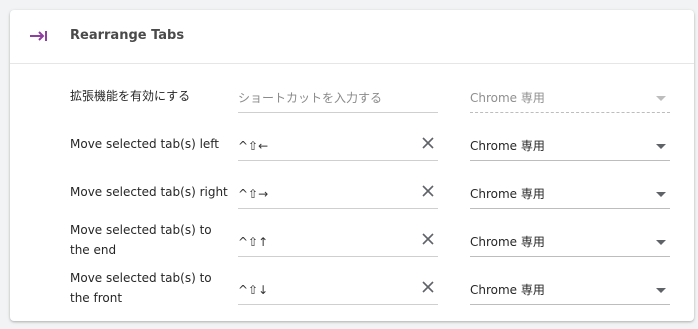  I want to click on tab-to-end-icon, so click(38, 36).